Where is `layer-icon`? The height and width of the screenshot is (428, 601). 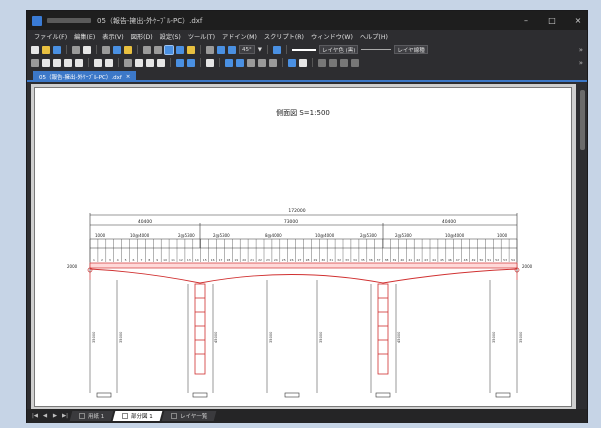
layer-icon is located at coordinates (276, 49).